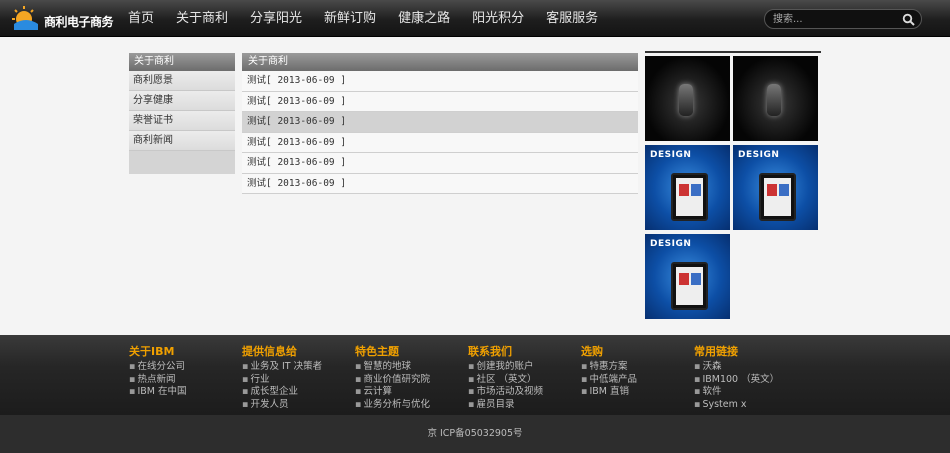 This screenshot has width=950, height=453. I want to click on sidebar-footer, so click(182, 162).